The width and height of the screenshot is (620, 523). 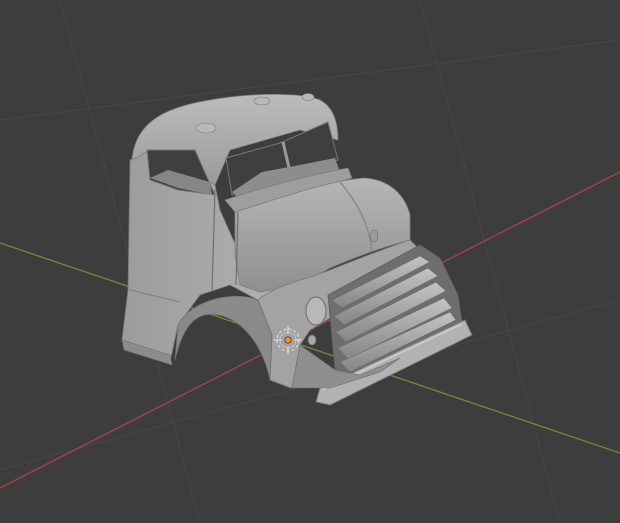 What do you see at coordinates (312, 340) in the screenshot?
I see `parking-light` at bounding box center [312, 340].